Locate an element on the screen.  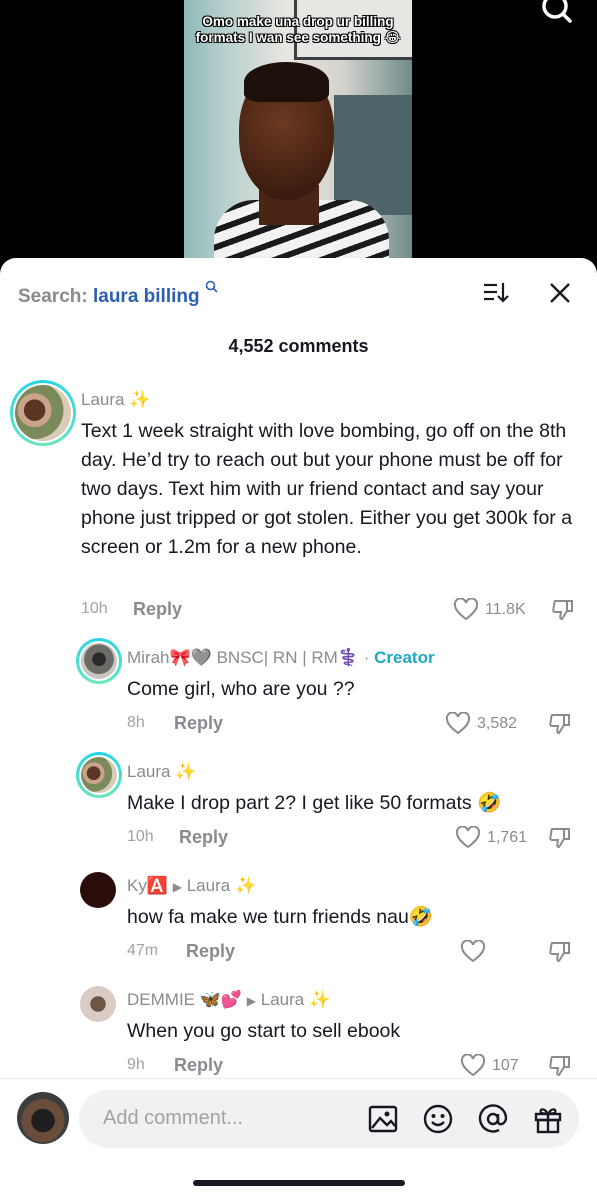
username: Mirah🎀🩶 BNSC| RN | RM⚕️ is located at coordinates (243, 657).